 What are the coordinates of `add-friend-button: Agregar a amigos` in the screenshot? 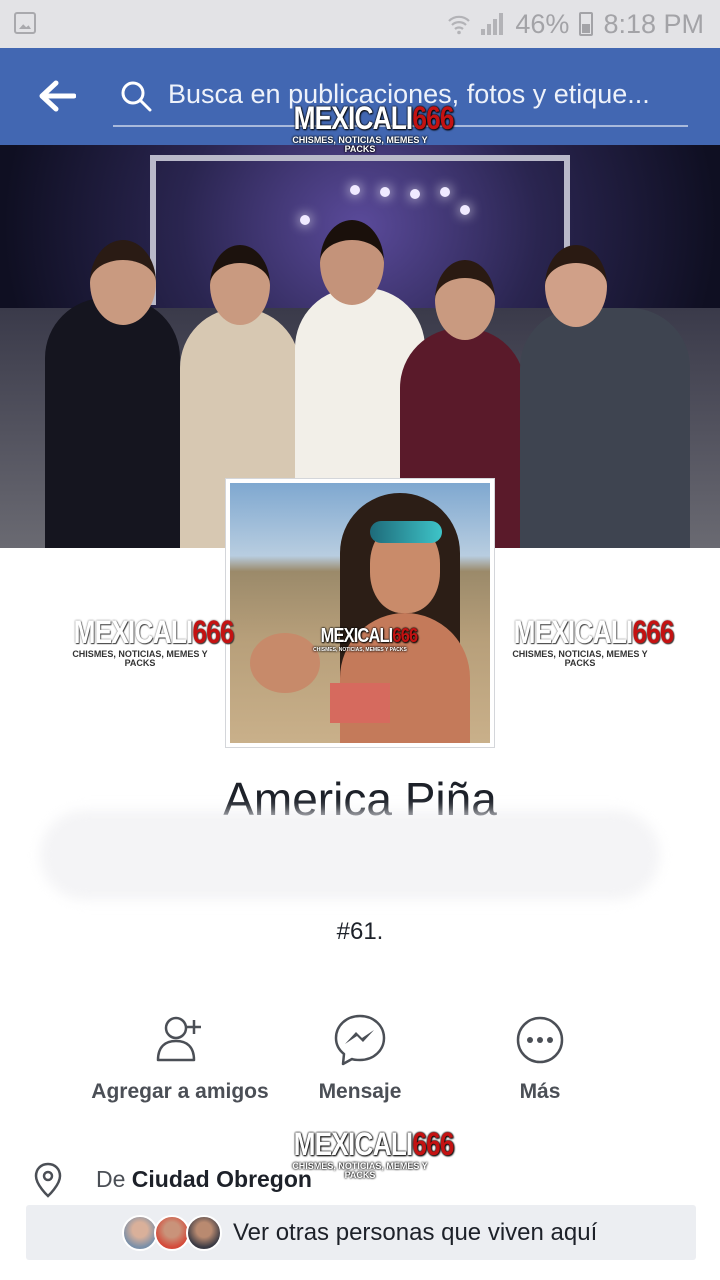 It's located at (180, 1057).